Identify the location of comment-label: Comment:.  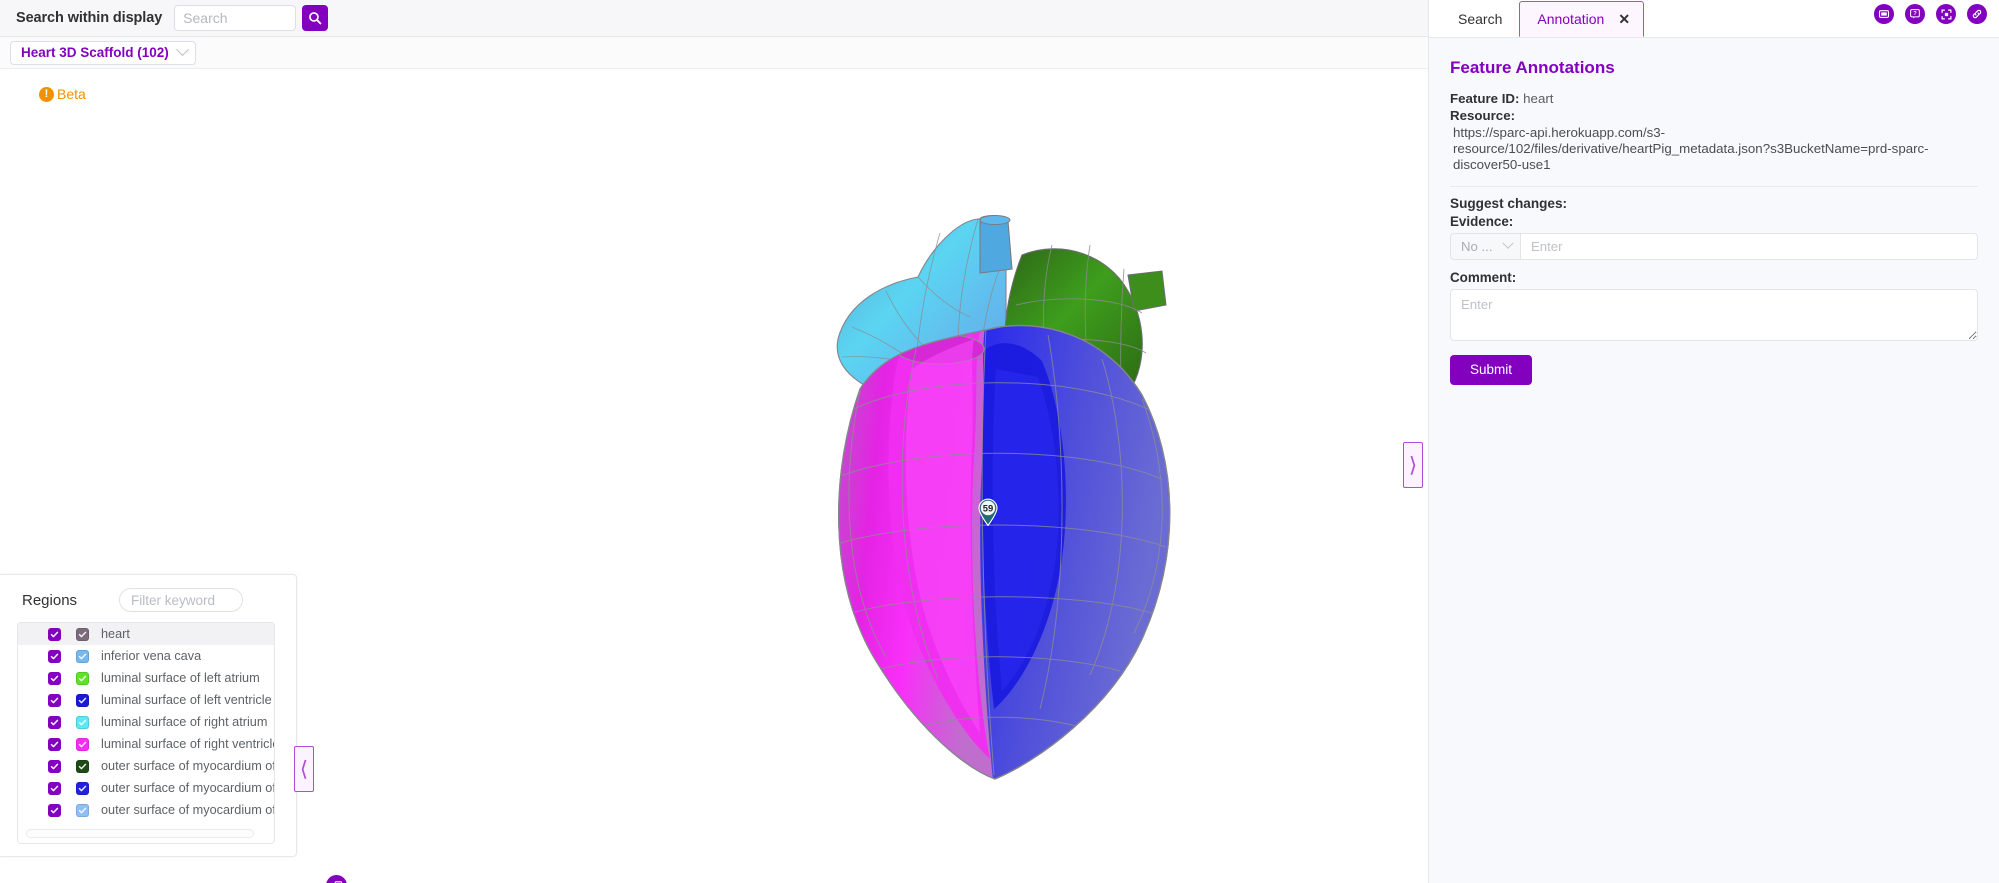
(1483, 277).